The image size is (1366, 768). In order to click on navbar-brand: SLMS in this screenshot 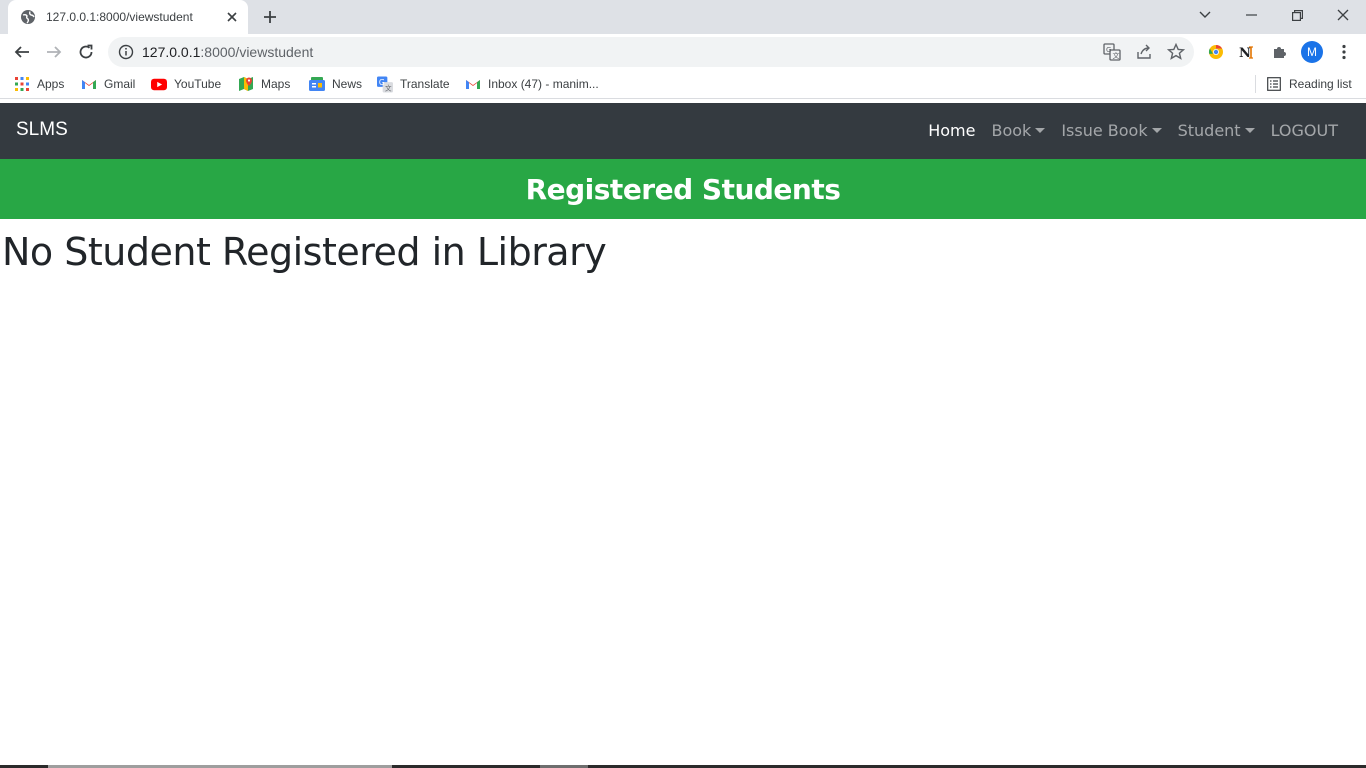, I will do `click(42, 130)`.